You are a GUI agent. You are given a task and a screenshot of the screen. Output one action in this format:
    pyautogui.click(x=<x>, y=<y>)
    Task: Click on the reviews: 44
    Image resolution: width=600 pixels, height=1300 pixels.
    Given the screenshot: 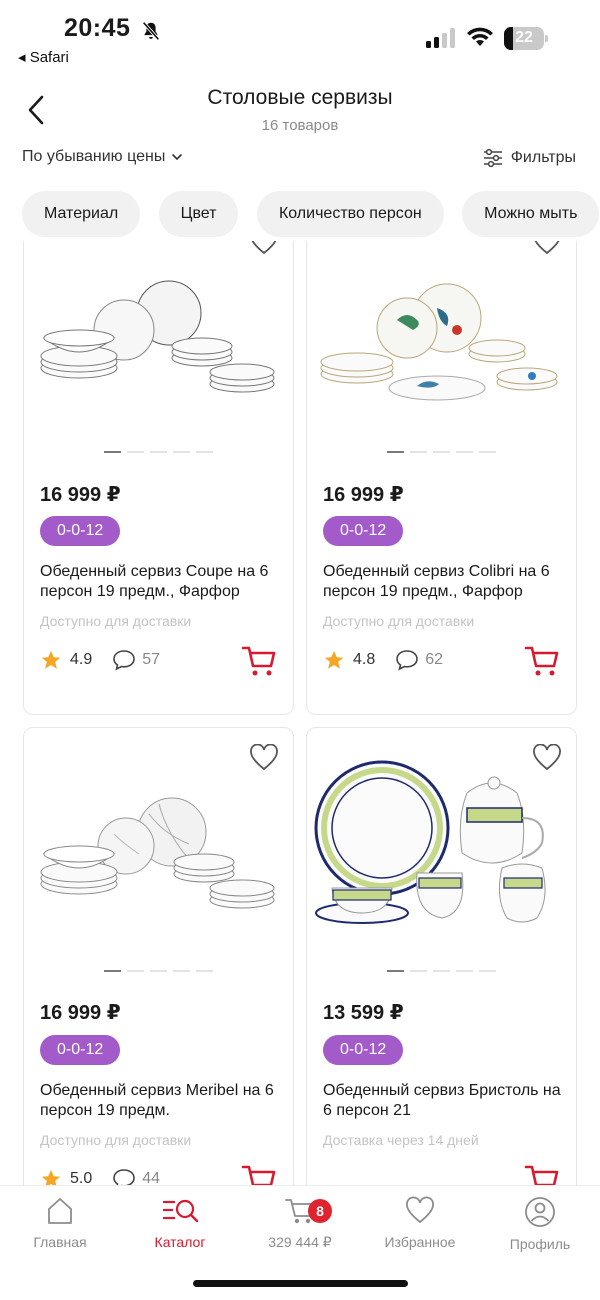 What is the action you would take?
    pyautogui.click(x=136, y=1176)
    